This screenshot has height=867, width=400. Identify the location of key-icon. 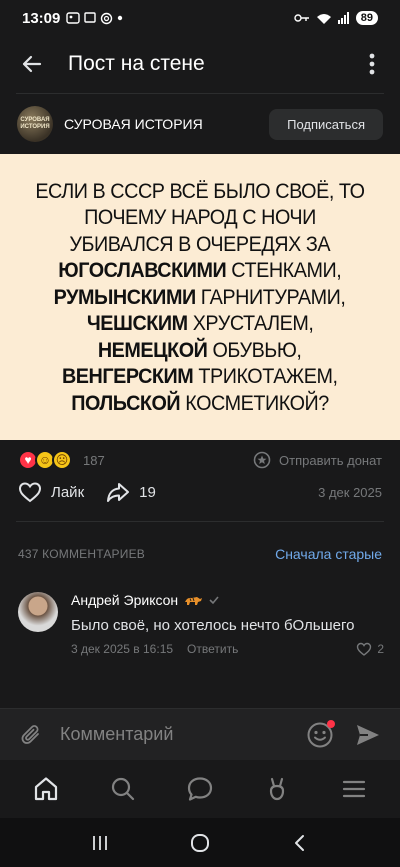
(301, 18).